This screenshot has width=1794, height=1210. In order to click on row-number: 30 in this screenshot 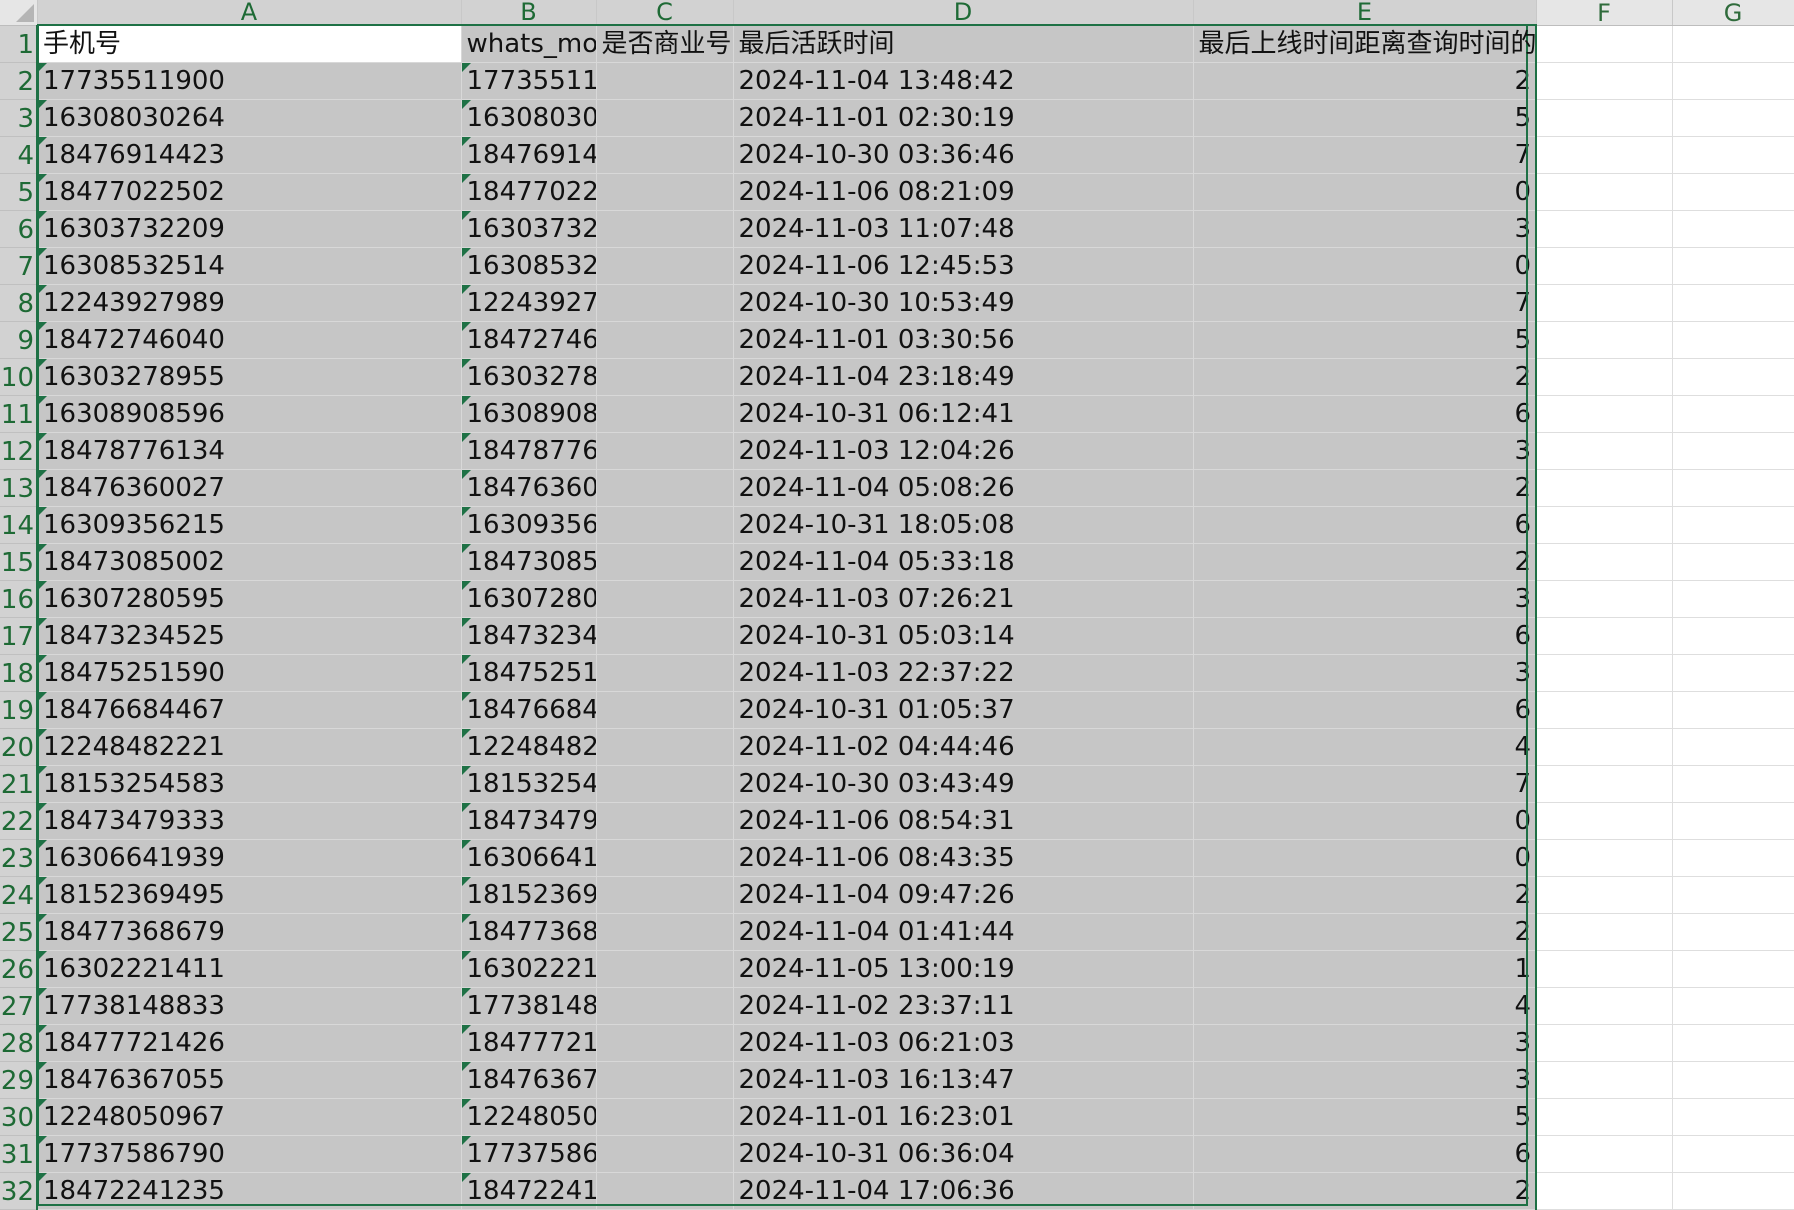, I will do `click(19, 1117)`.